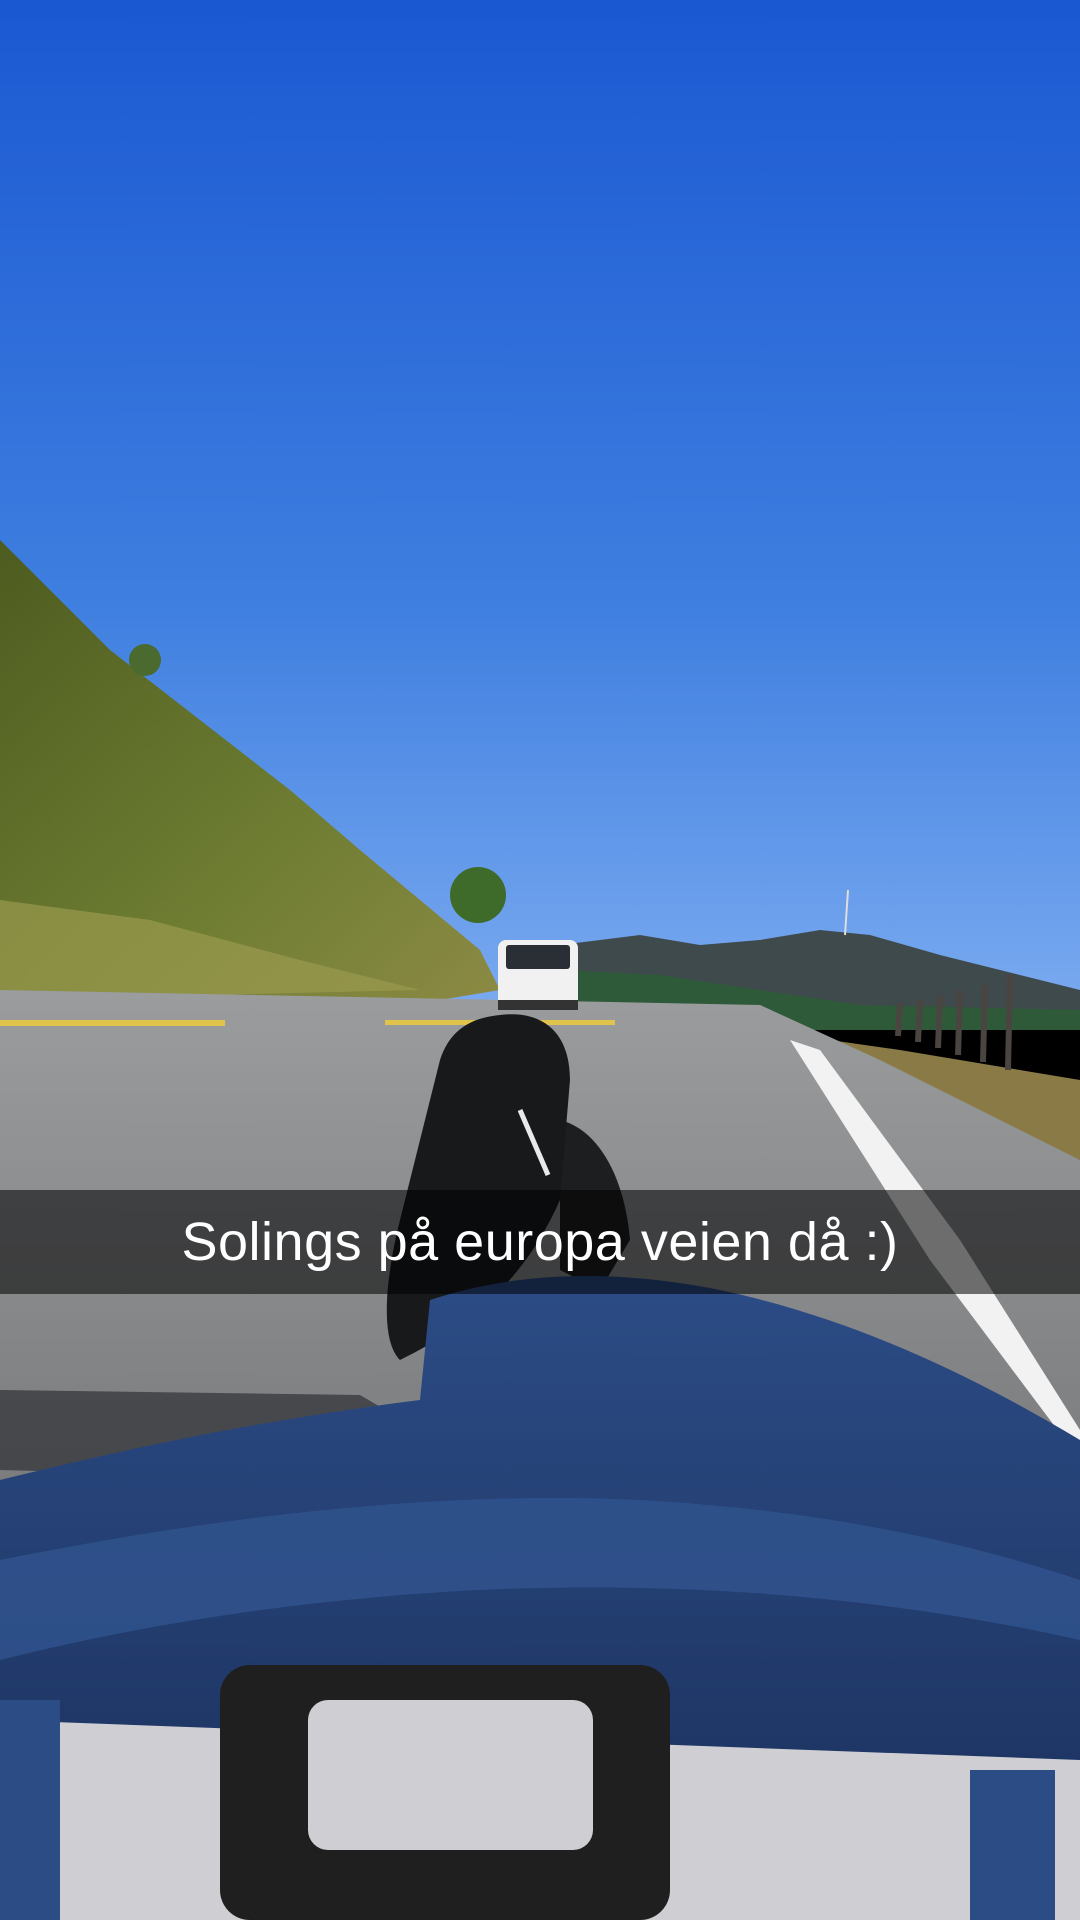 This screenshot has height=1920, width=1080. I want to click on tree-small, so click(145, 660).